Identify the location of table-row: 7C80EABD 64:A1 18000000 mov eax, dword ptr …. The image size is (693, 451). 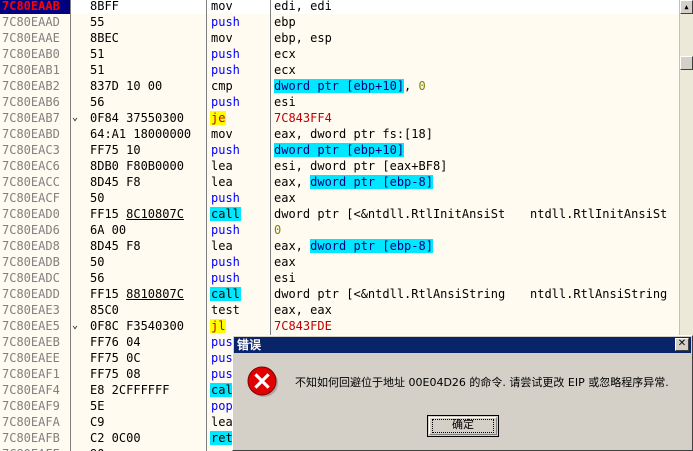
(339, 134).